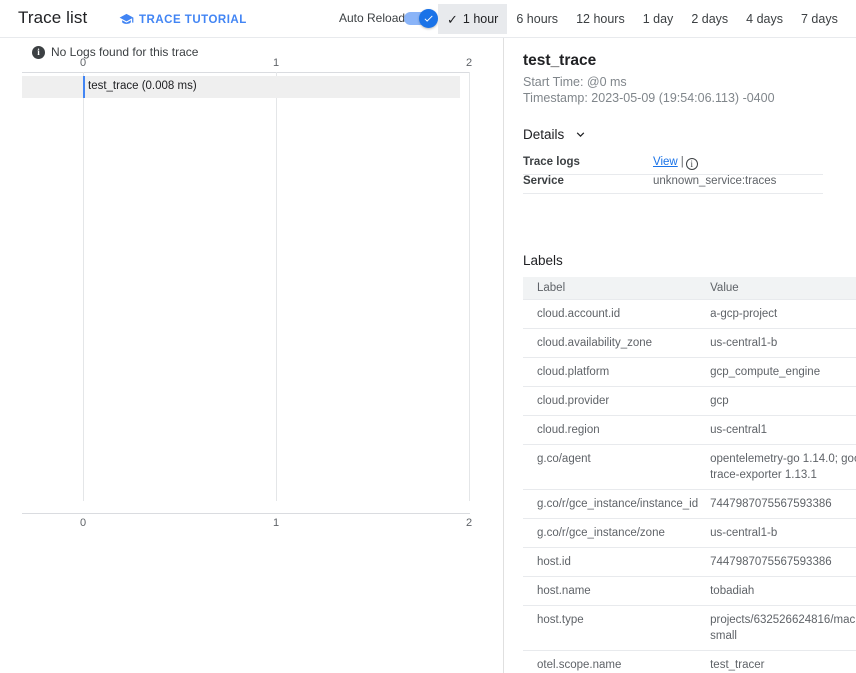 This screenshot has width=856, height=673. I want to click on range-button-label: 1 day, so click(658, 19).